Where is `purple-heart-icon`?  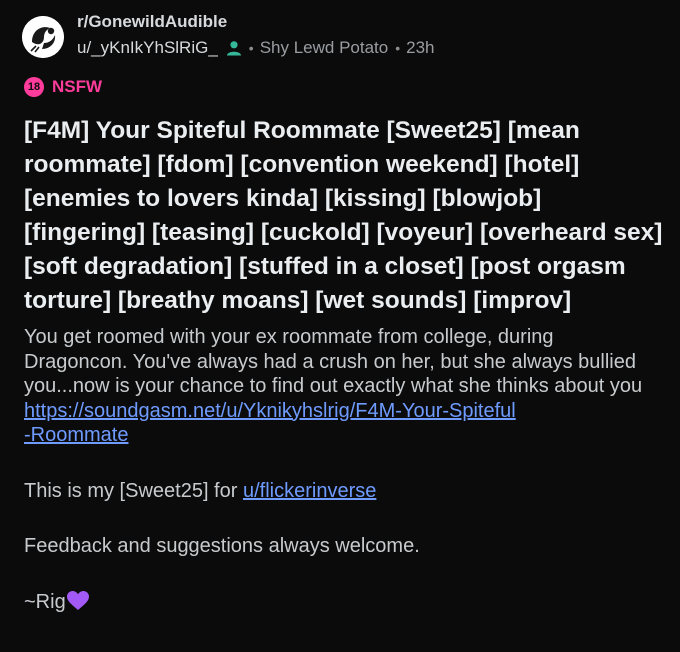
purple-heart-icon is located at coordinates (77, 600).